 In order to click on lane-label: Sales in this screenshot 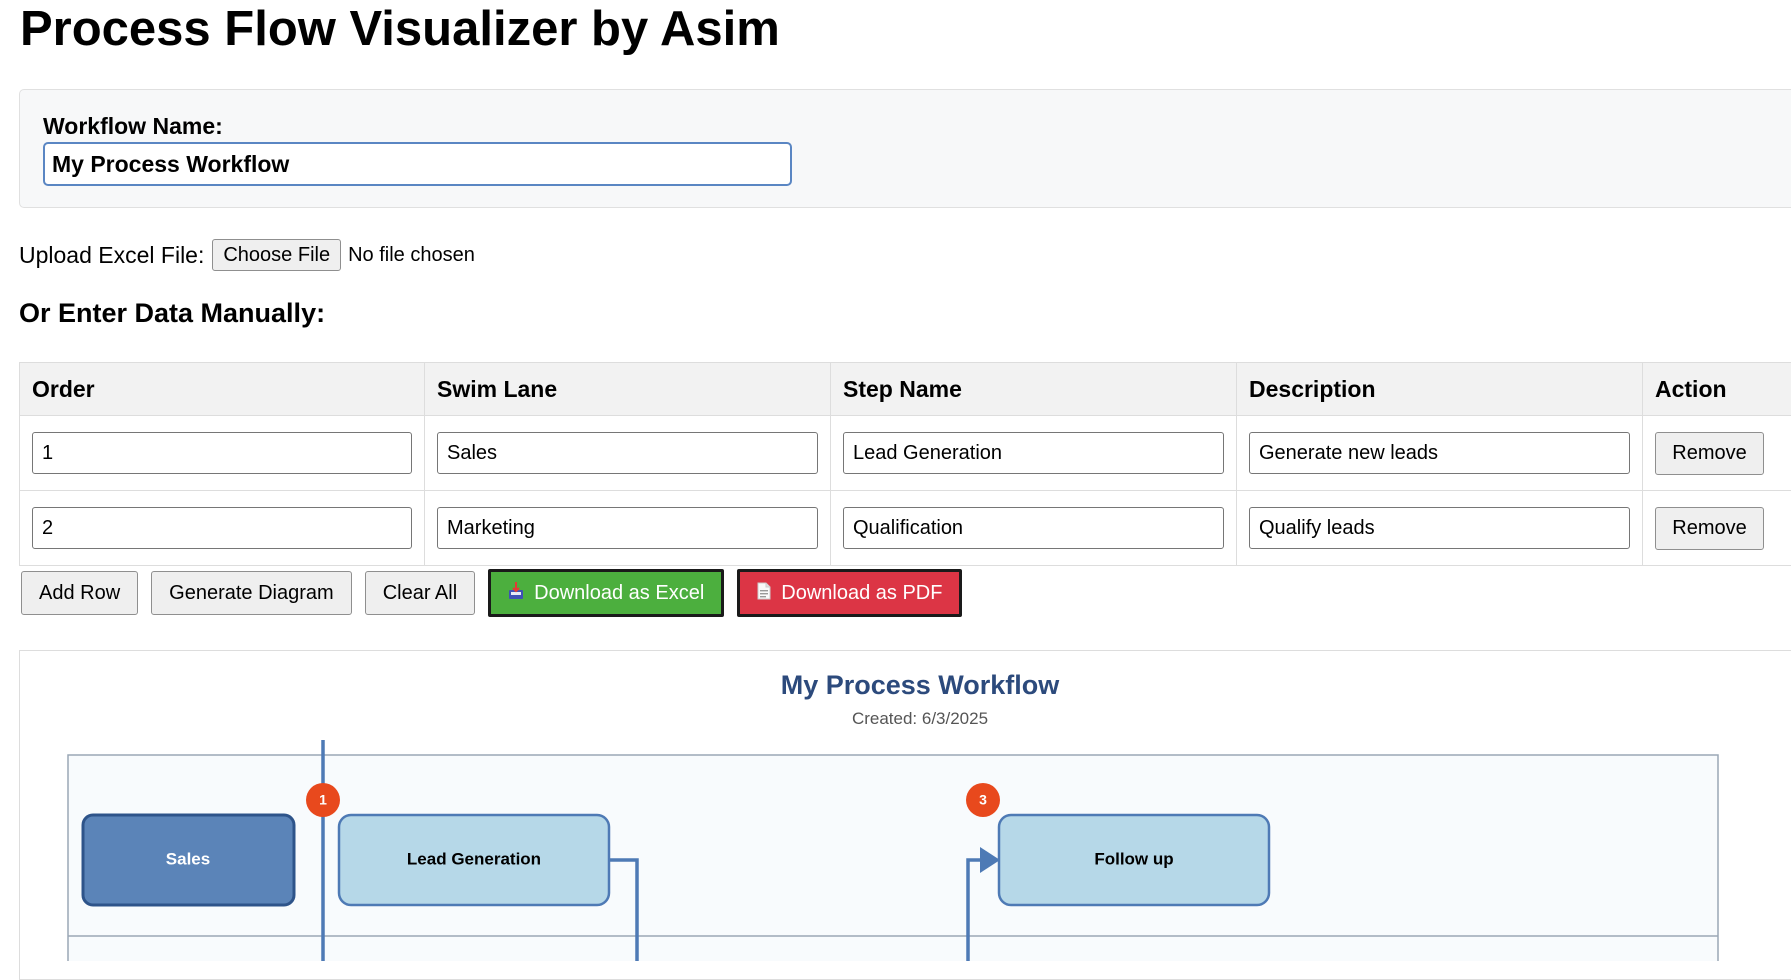, I will do `click(188, 858)`.